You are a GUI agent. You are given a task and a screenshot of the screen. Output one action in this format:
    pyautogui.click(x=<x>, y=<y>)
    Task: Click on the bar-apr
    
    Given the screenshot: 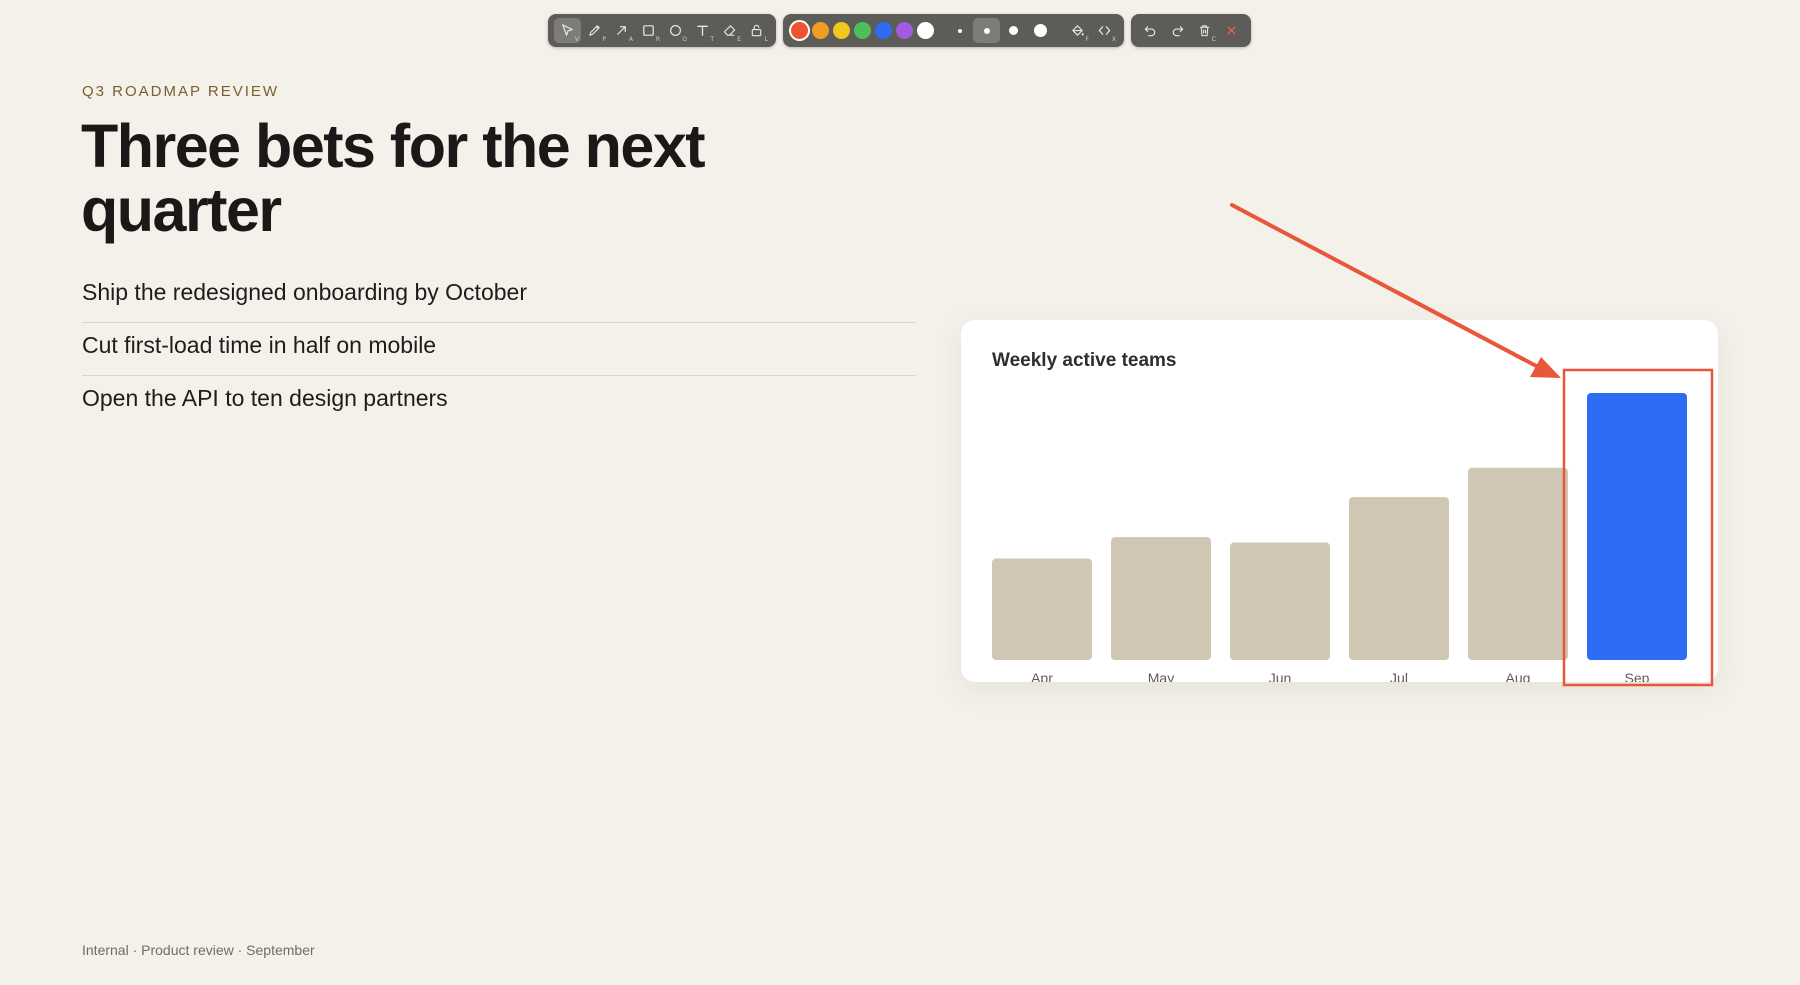 What is the action you would take?
    pyautogui.click(x=1042, y=609)
    